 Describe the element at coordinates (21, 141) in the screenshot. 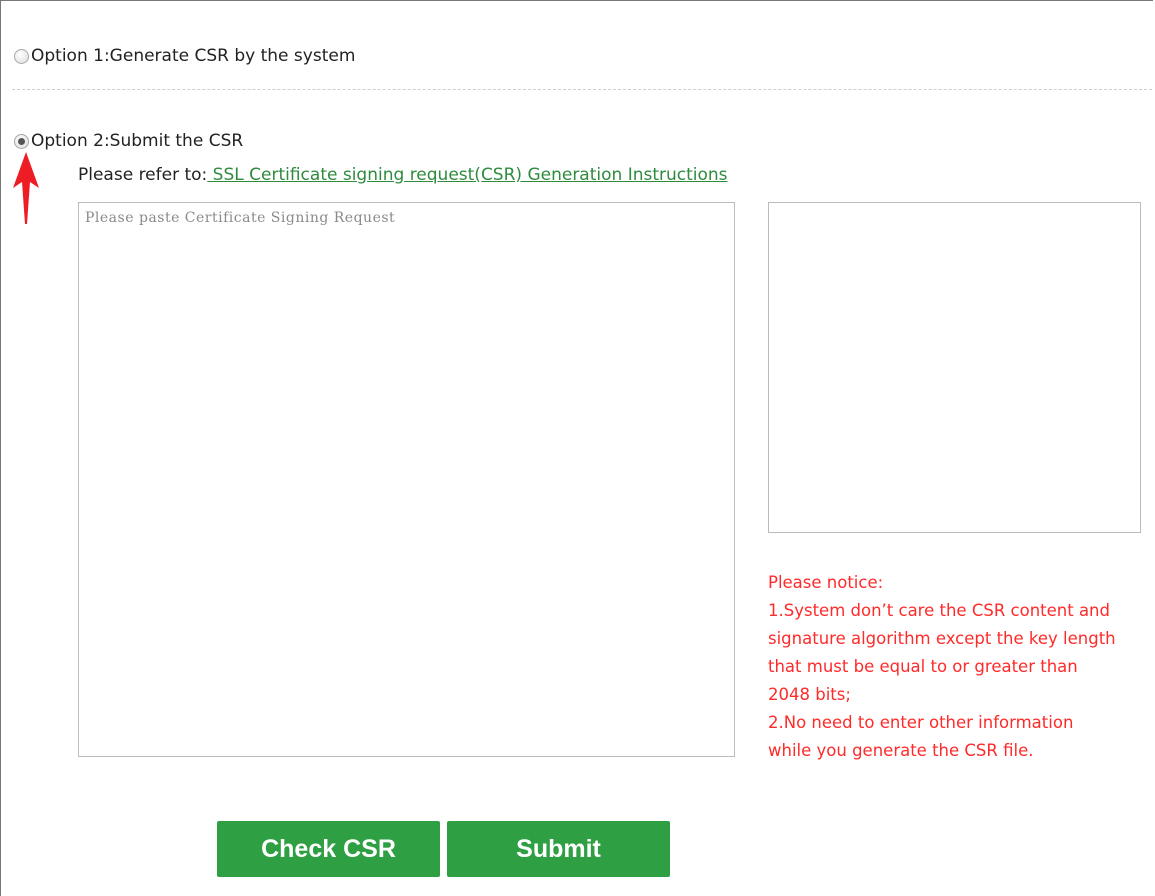

I see `option2-radio` at that location.